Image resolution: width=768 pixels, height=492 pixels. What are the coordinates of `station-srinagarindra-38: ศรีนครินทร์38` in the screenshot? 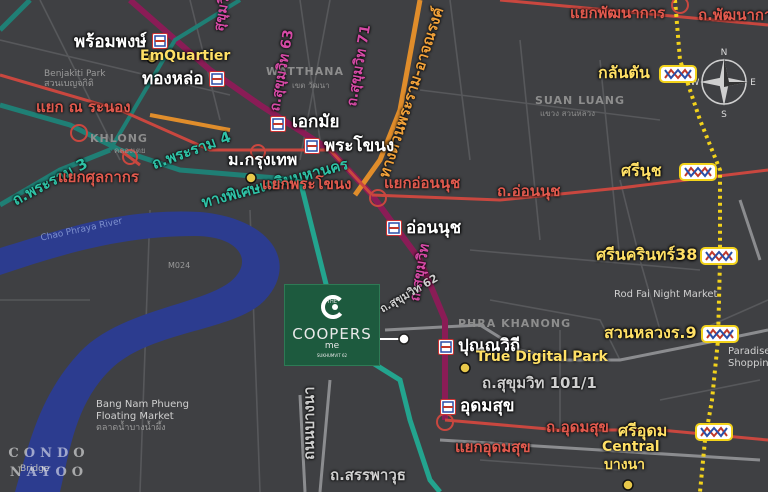 It's located at (647, 254).